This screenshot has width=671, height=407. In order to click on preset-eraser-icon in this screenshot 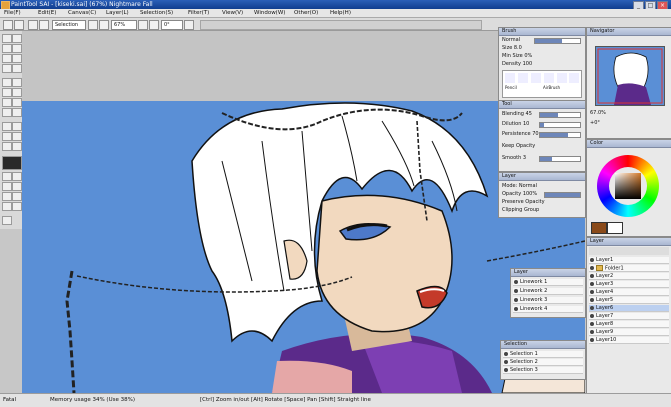, I will do `click(574, 78)`.